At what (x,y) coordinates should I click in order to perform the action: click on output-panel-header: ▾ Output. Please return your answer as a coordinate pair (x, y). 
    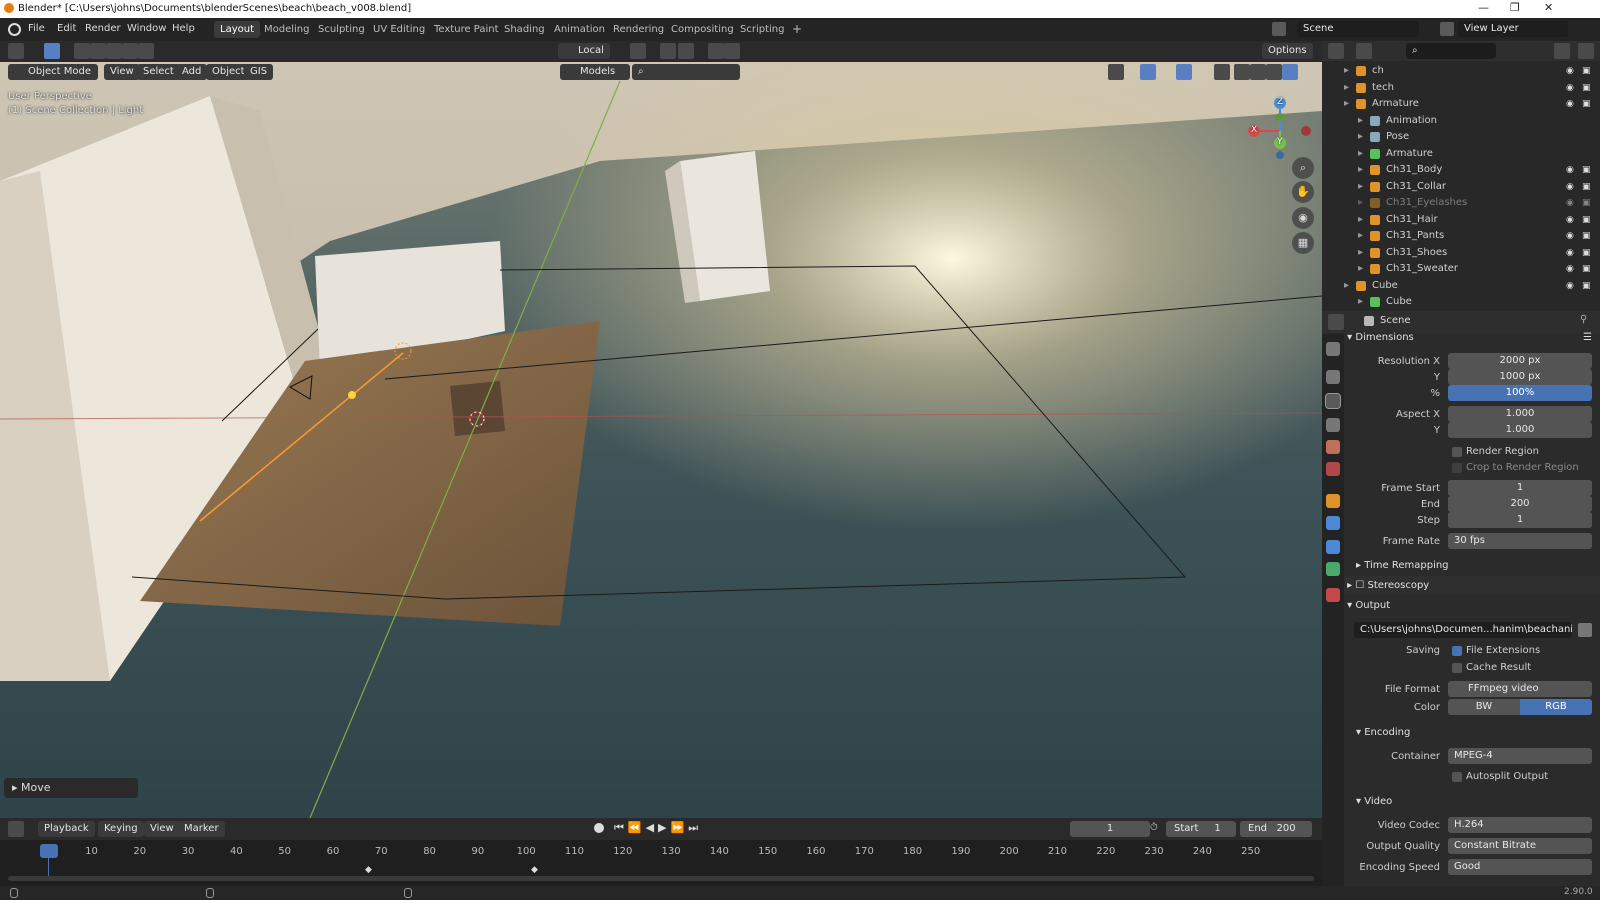
    Looking at the image, I should click on (1472, 605).